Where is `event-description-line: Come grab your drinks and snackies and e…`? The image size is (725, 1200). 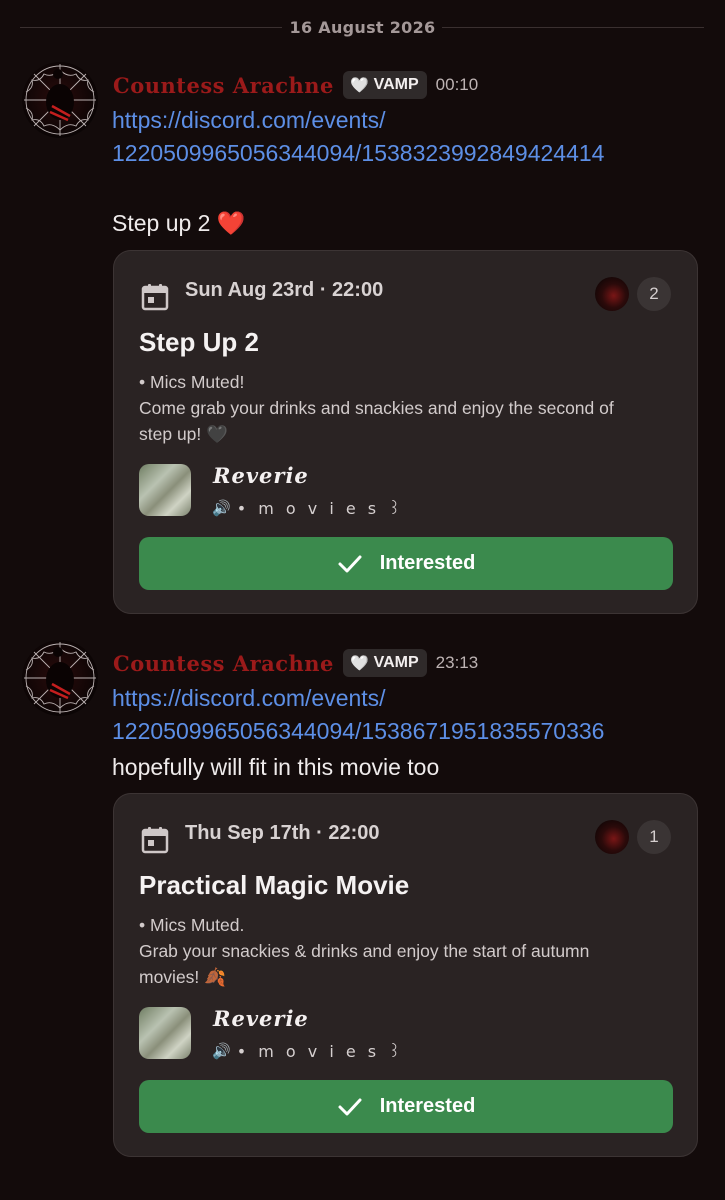
event-description-line: Come grab your drinks and snackies and e… is located at coordinates (376, 408).